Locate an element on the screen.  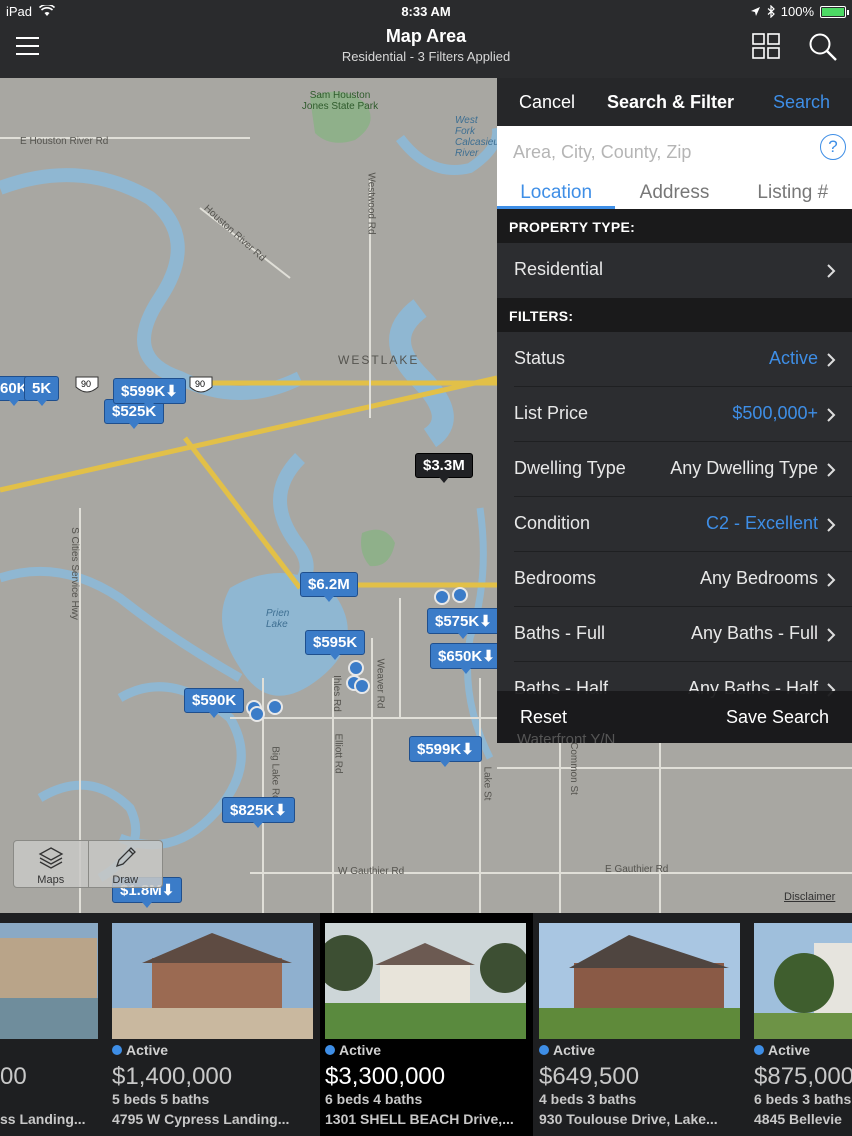
page-subtitle: Residential - 3 Filters Applied is located at coordinates (426, 56).